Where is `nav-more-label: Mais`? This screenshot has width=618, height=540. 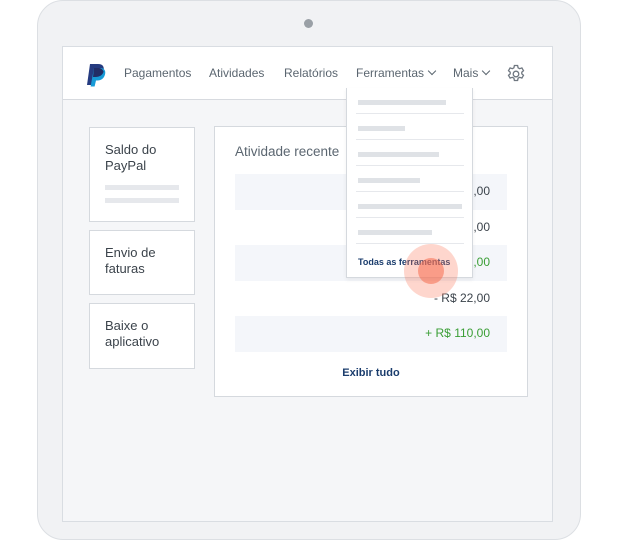
nav-more-label: Mais is located at coordinates (466, 73).